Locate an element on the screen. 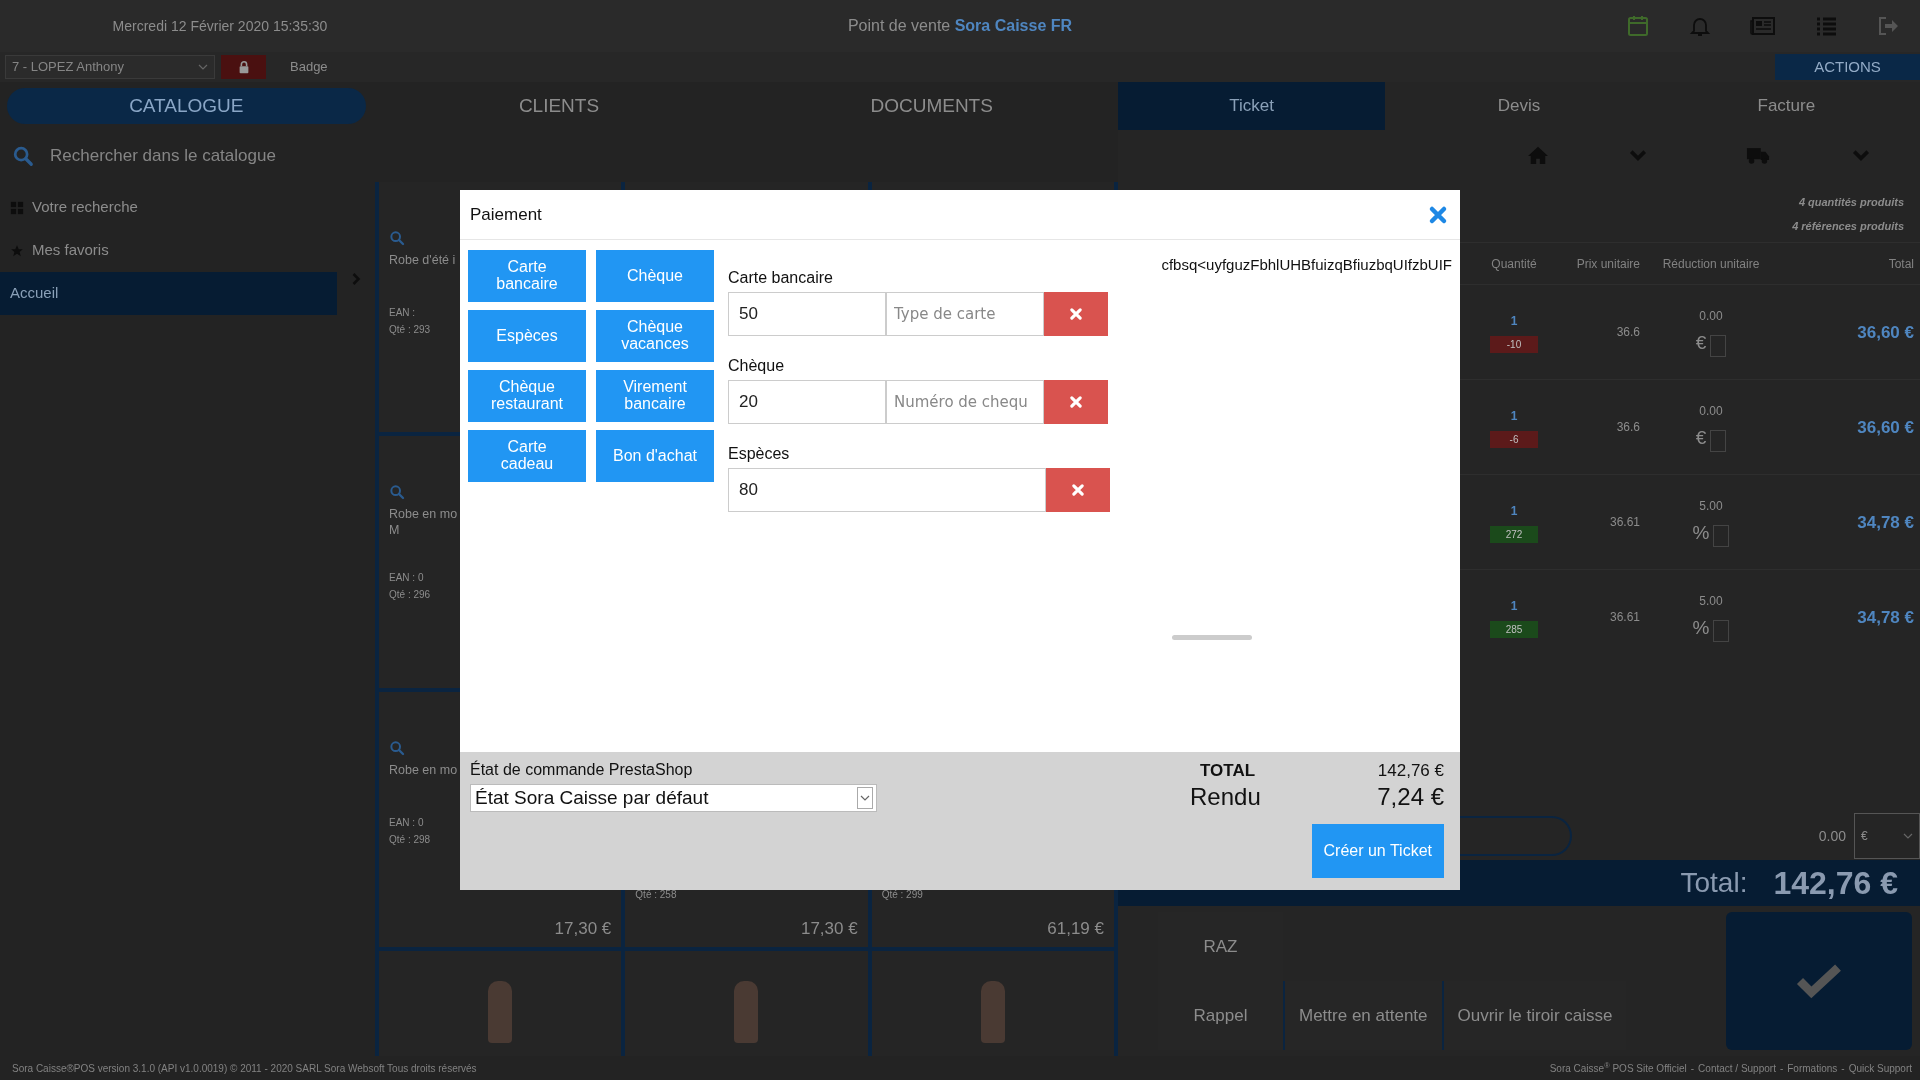  stock-quantity: Qté : 258 is located at coordinates (656, 895).